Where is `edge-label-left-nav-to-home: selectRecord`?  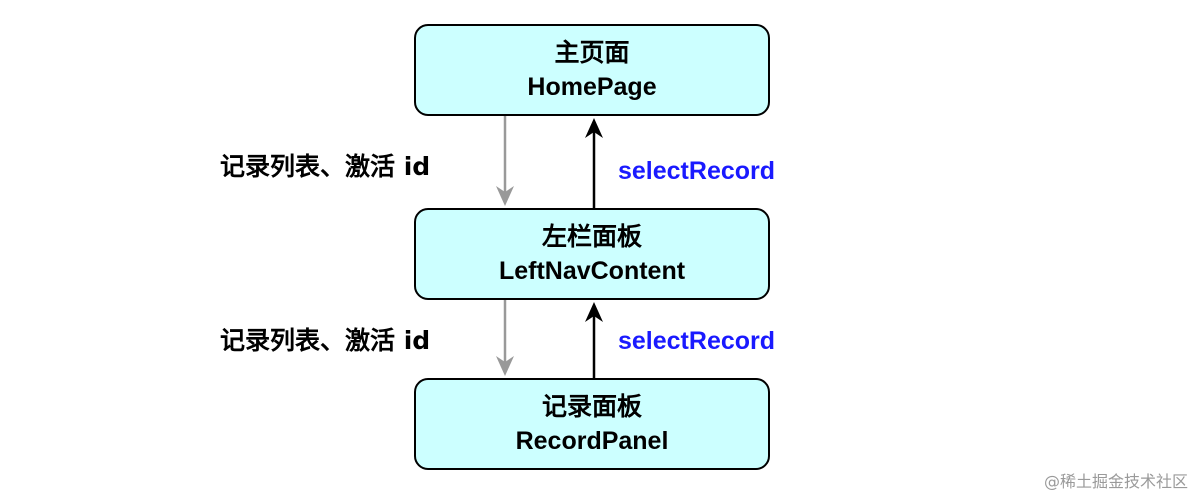
edge-label-left-nav-to-home: selectRecord is located at coordinates (697, 171).